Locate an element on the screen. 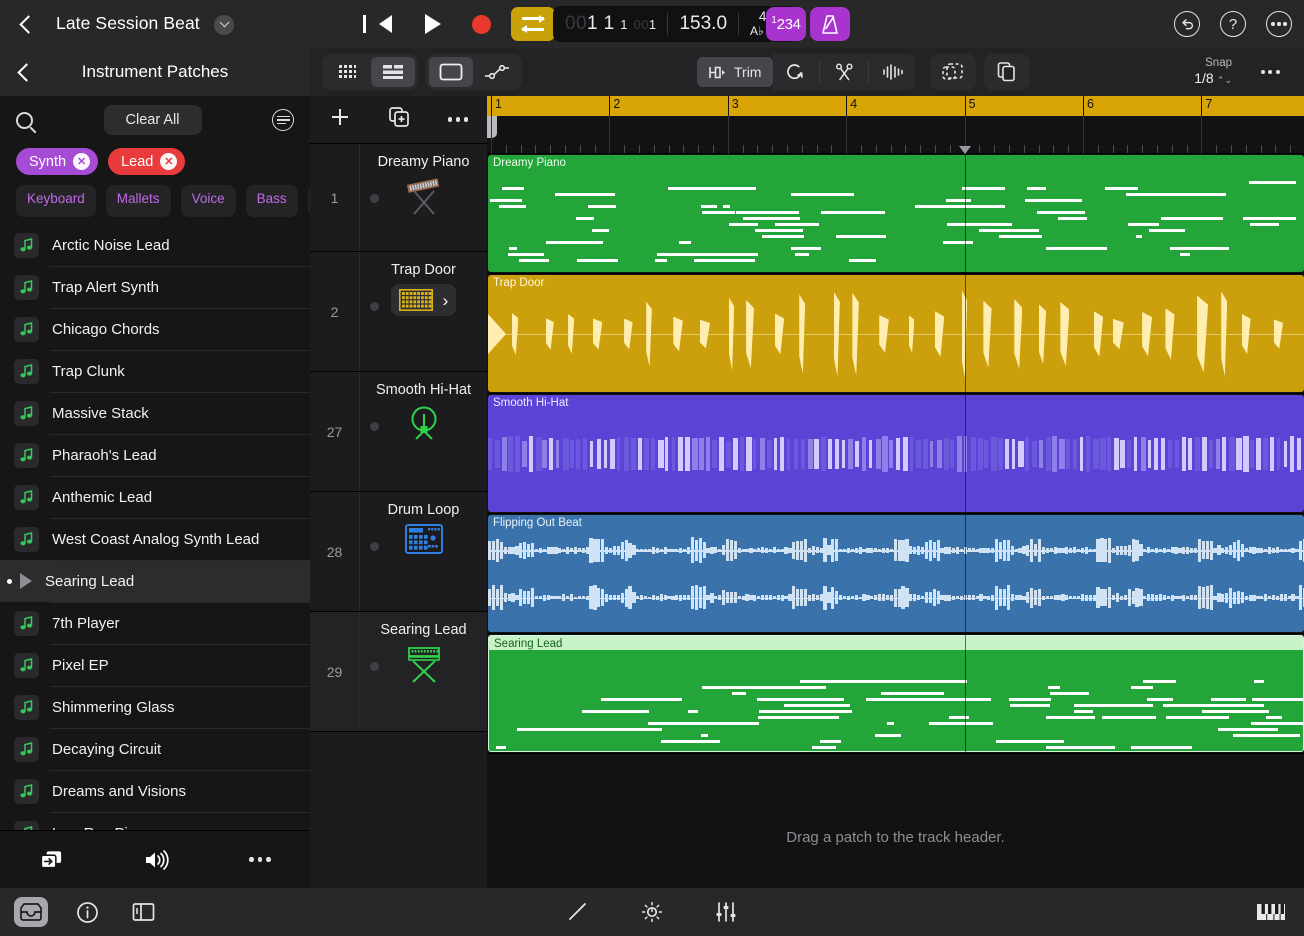  help-button: ? is located at coordinates (1233, 24).